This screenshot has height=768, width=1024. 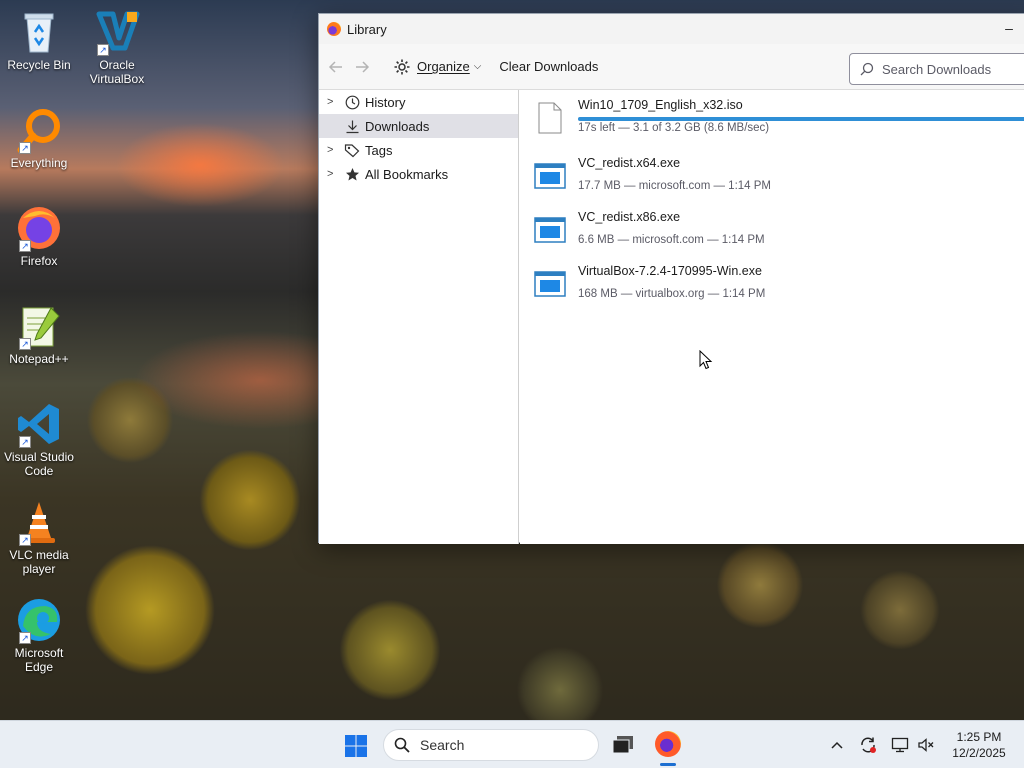 What do you see at coordinates (117, 32) in the screenshot?
I see `virtualbox-icon: ↗` at bounding box center [117, 32].